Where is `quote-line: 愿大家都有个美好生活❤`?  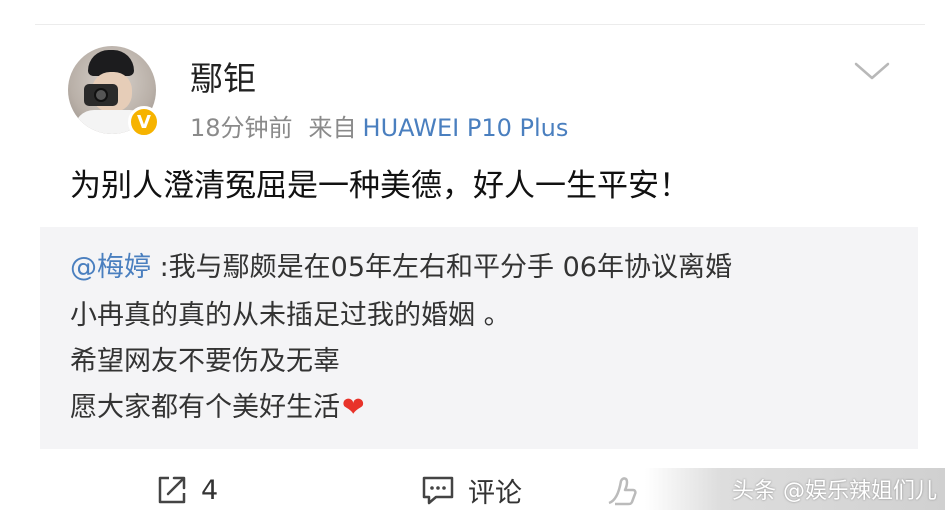
quote-line: 愿大家都有个美好生活❤ is located at coordinates (217, 404).